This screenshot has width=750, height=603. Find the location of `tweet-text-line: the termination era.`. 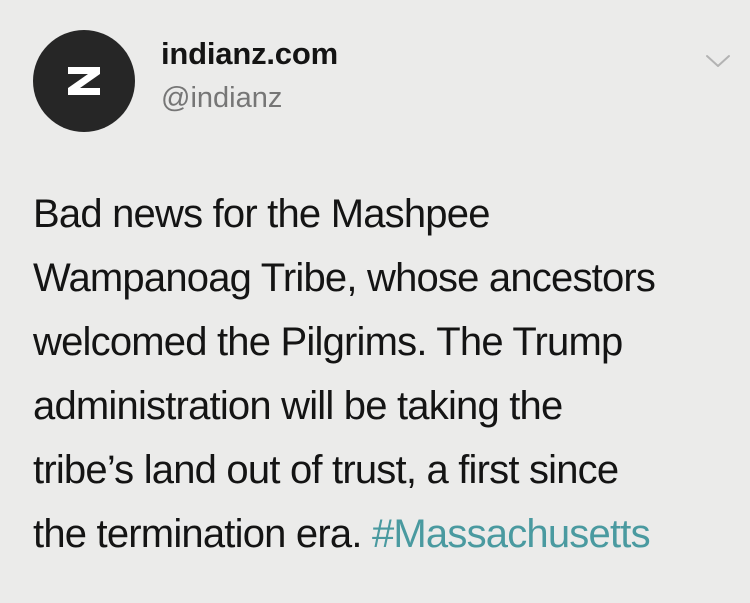

tweet-text-line: the termination era. is located at coordinates (202, 534).